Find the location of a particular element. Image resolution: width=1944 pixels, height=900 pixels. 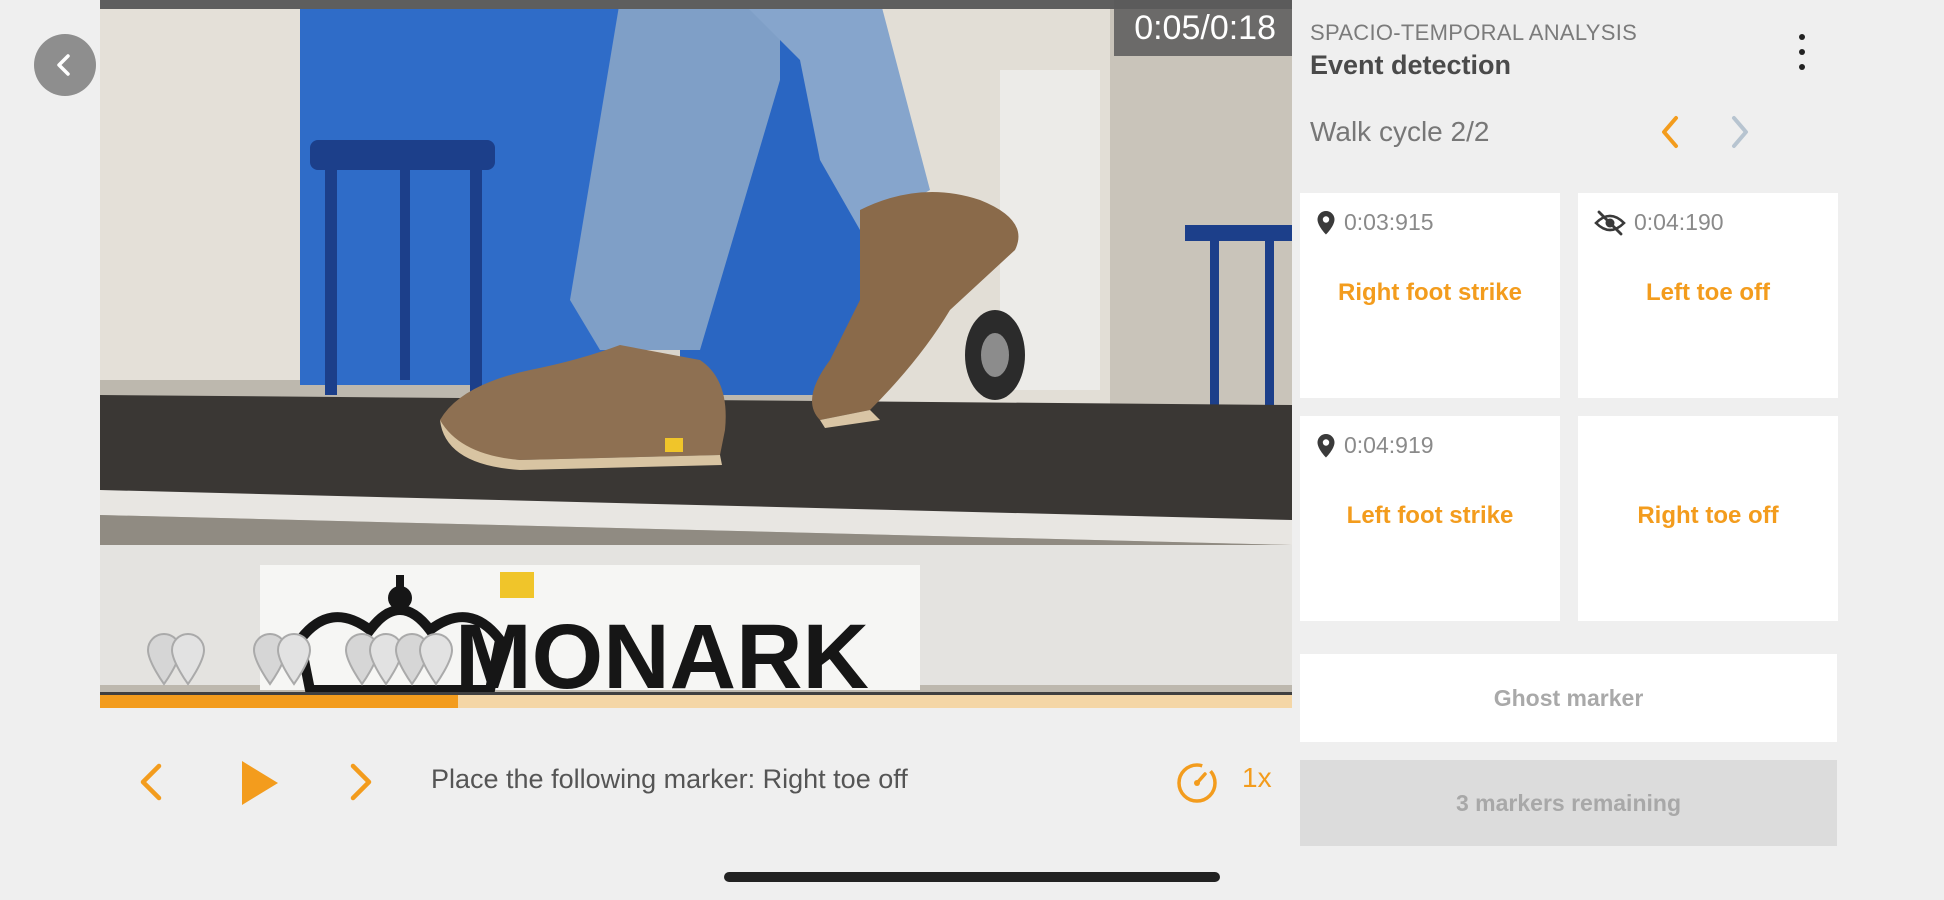

event-time: 0:04:919 is located at coordinates (1389, 445).